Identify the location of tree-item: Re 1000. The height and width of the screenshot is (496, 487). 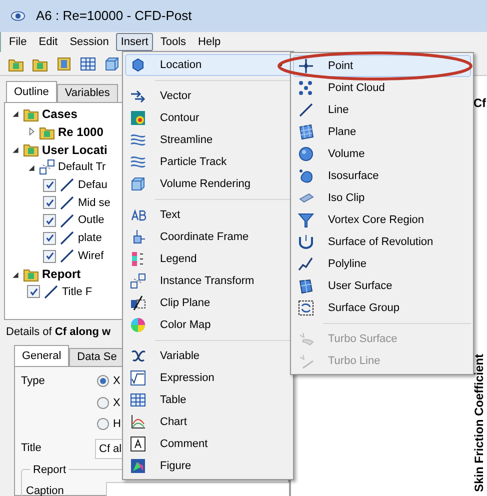
(81, 131).